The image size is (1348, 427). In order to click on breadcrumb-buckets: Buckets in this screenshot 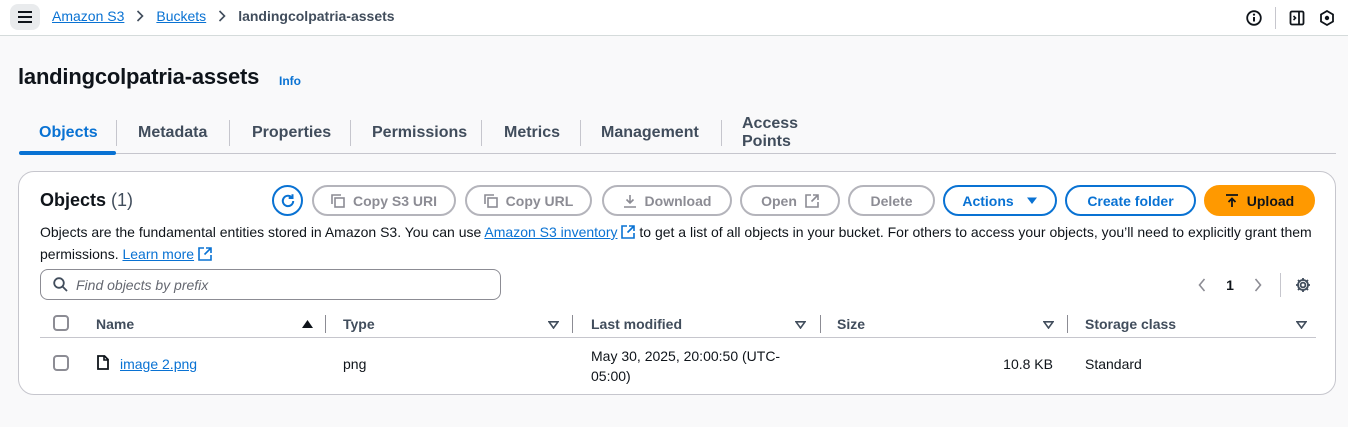, I will do `click(181, 16)`.